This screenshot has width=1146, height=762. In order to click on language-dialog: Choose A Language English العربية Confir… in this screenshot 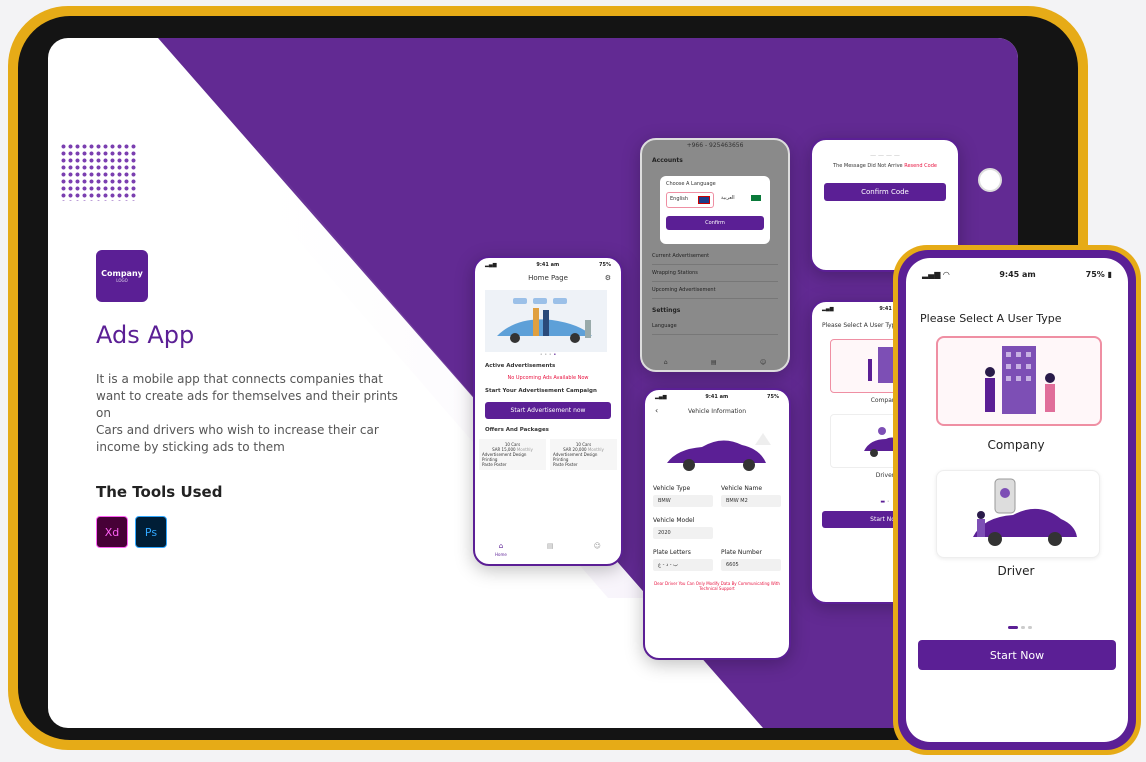, I will do `click(715, 210)`.